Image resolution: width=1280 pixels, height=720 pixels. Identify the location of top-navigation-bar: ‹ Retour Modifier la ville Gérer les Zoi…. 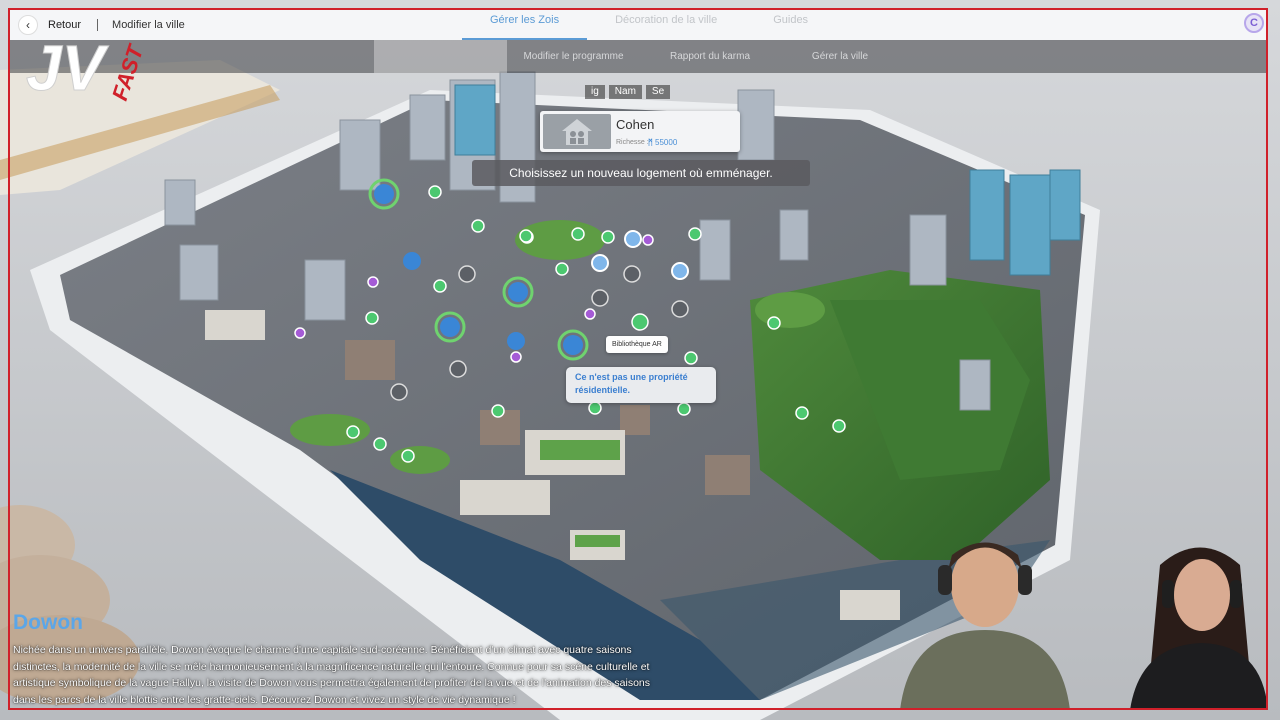
(639, 25).